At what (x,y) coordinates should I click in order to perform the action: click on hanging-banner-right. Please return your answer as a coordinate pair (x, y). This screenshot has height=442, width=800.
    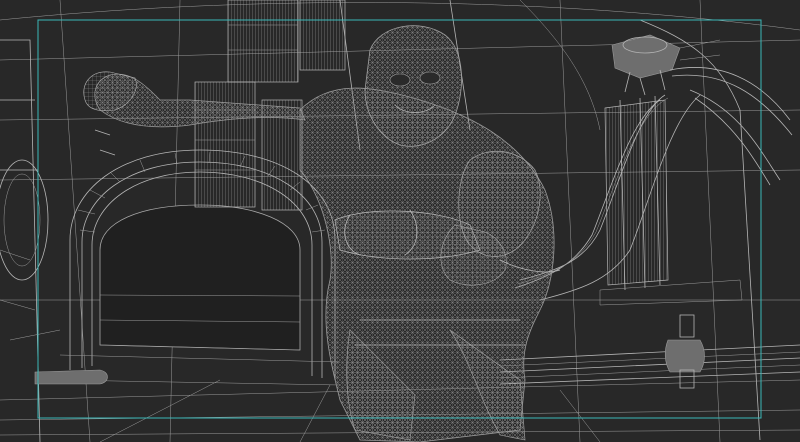
    Looking at the image, I should click on (671, 200).